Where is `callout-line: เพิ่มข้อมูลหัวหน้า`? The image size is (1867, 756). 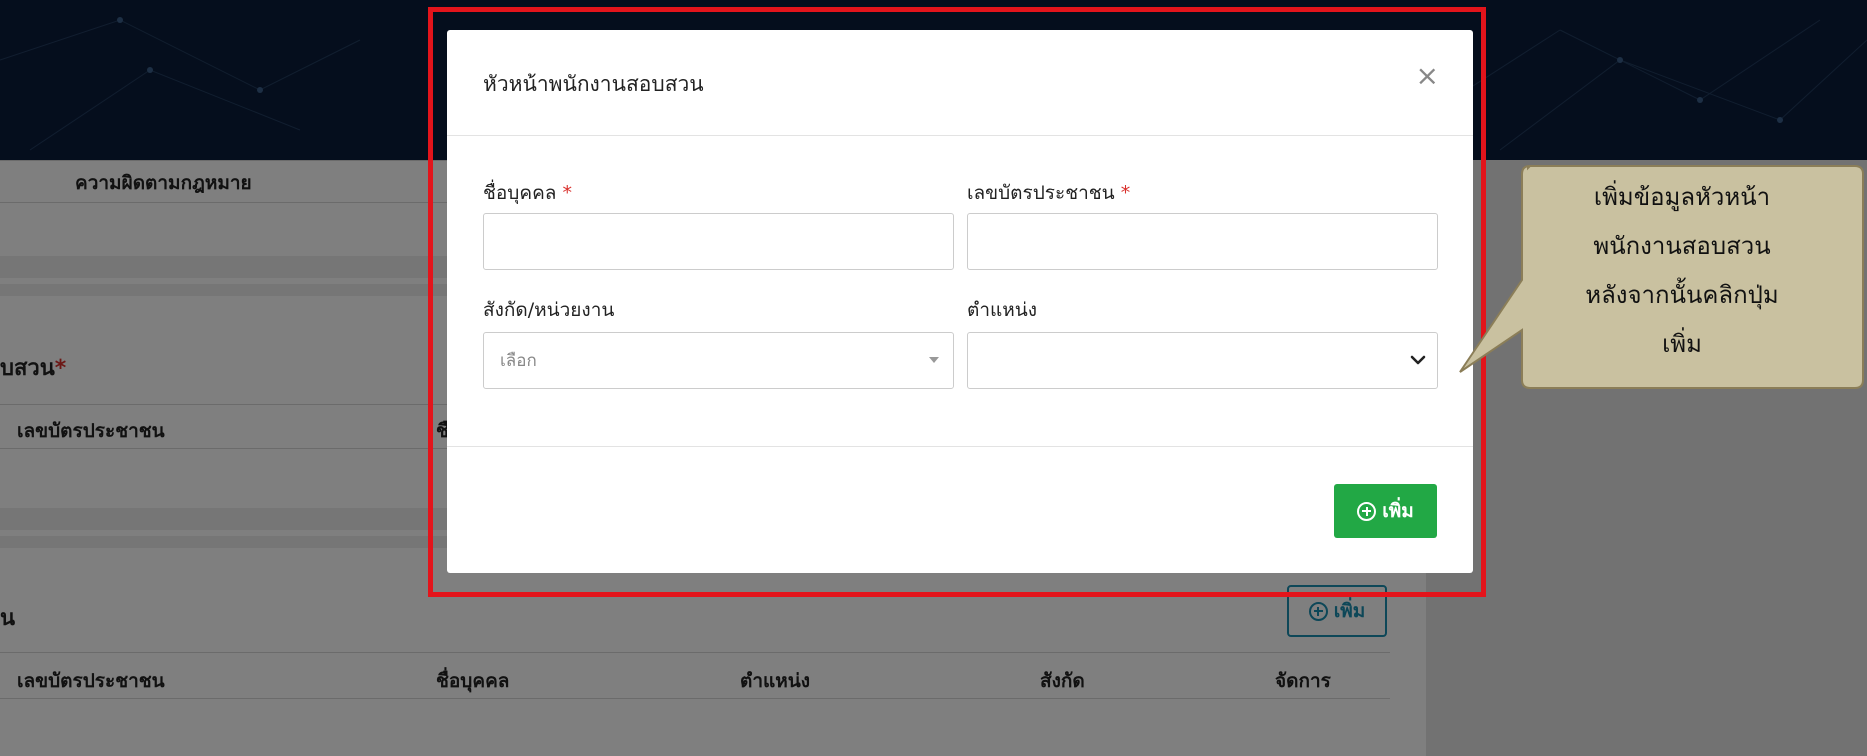
callout-line: เพิ่มข้อมูลหัวหน้า is located at coordinates (1682, 197).